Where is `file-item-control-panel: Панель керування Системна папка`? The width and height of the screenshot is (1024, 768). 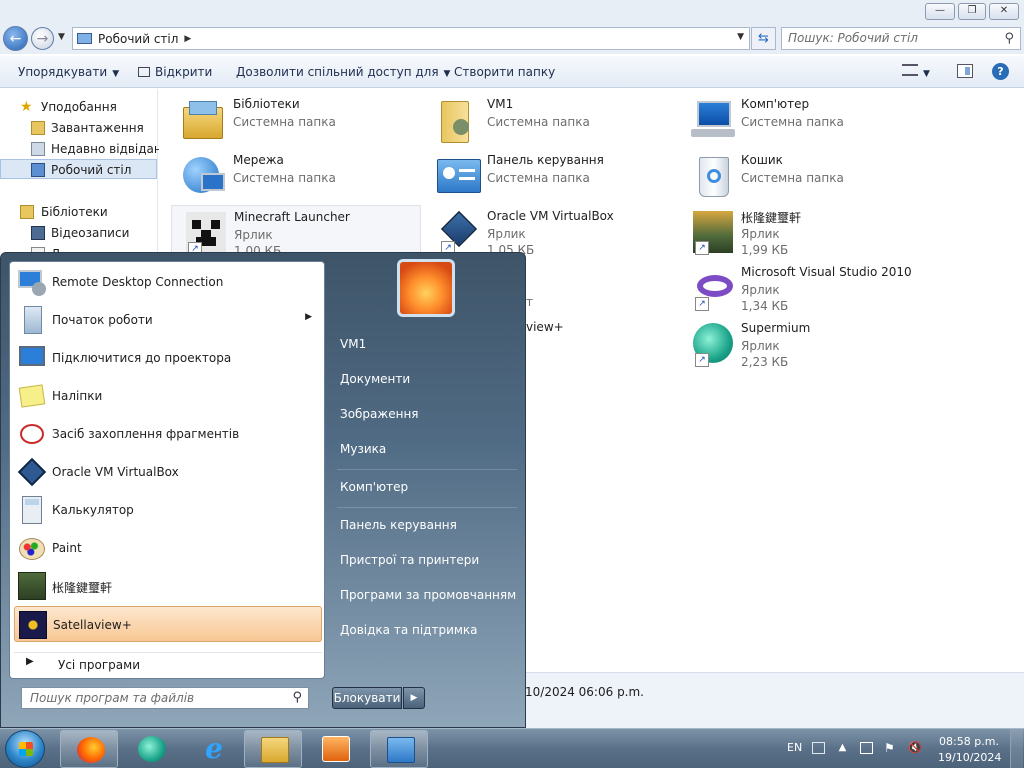 file-item-control-panel: Панель керування Системна папка is located at coordinates (550, 175).